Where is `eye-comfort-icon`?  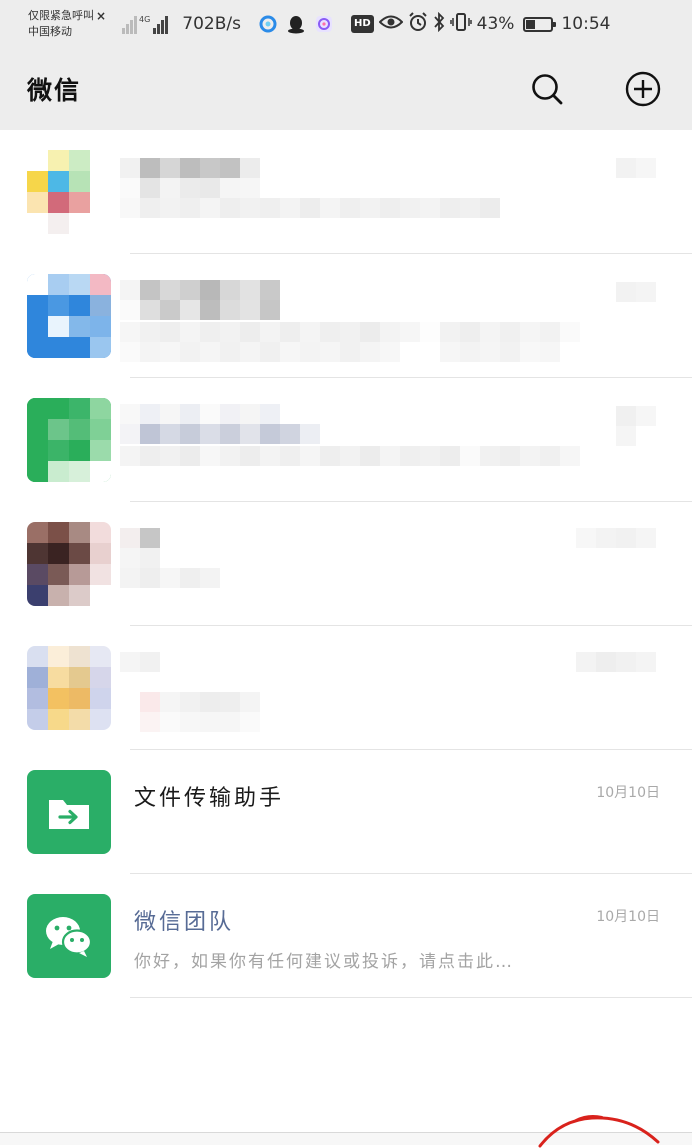 eye-comfort-icon is located at coordinates (391, 24).